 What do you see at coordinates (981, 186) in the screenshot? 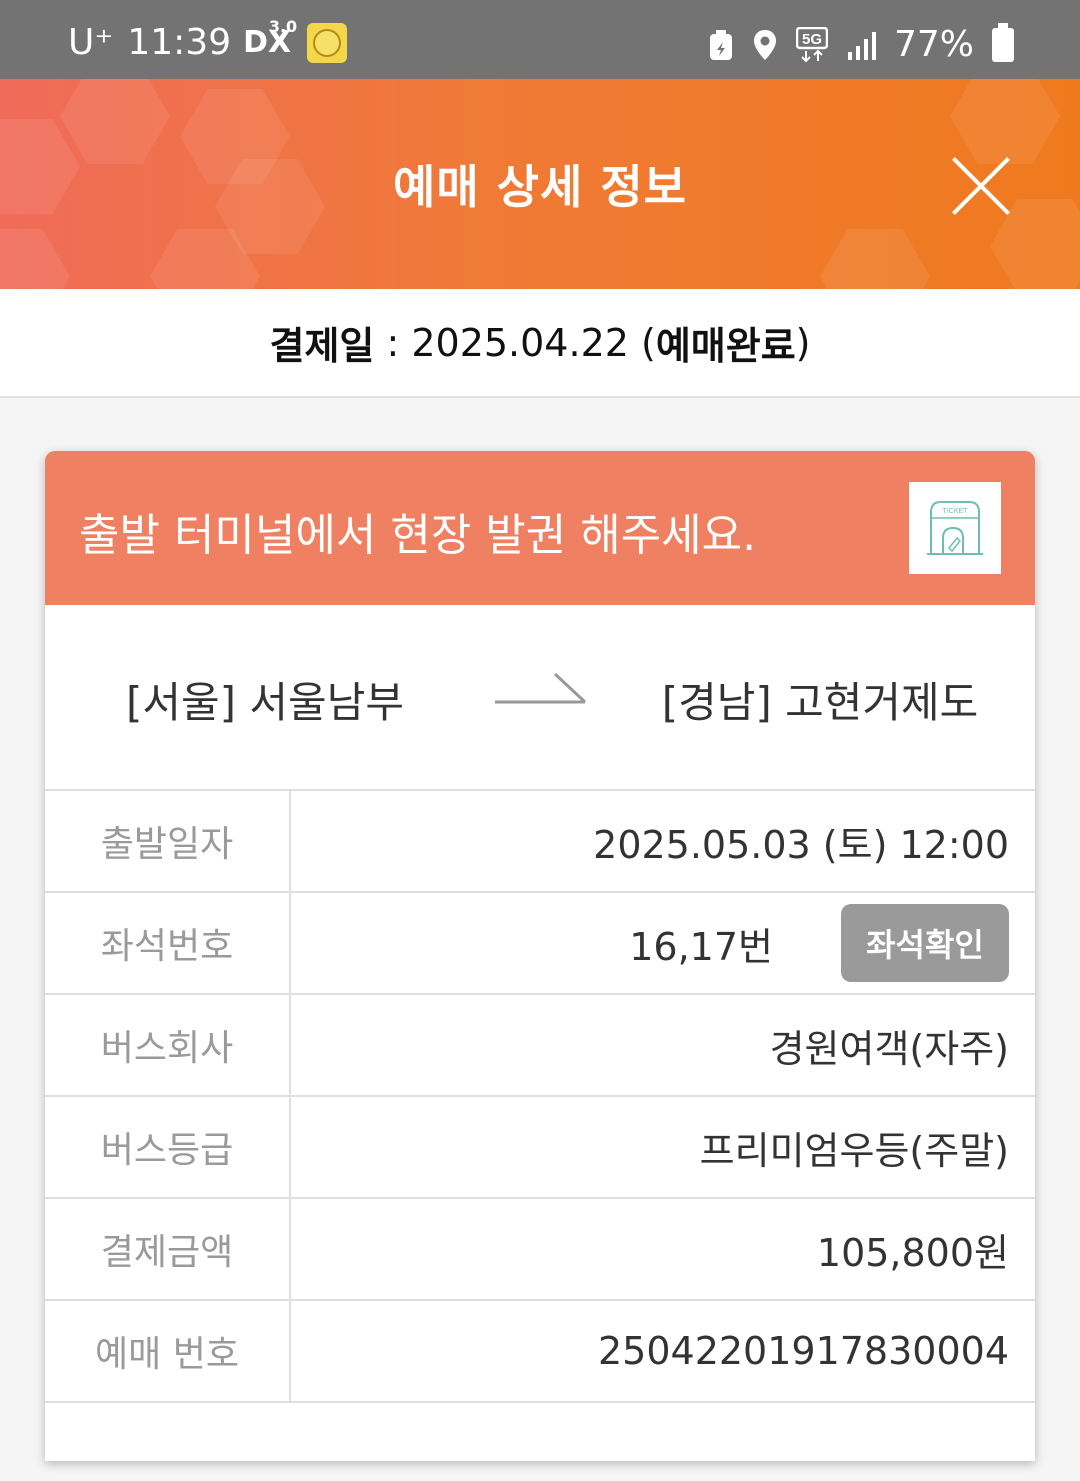
I see `close-icon` at bounding box center [981, 186].